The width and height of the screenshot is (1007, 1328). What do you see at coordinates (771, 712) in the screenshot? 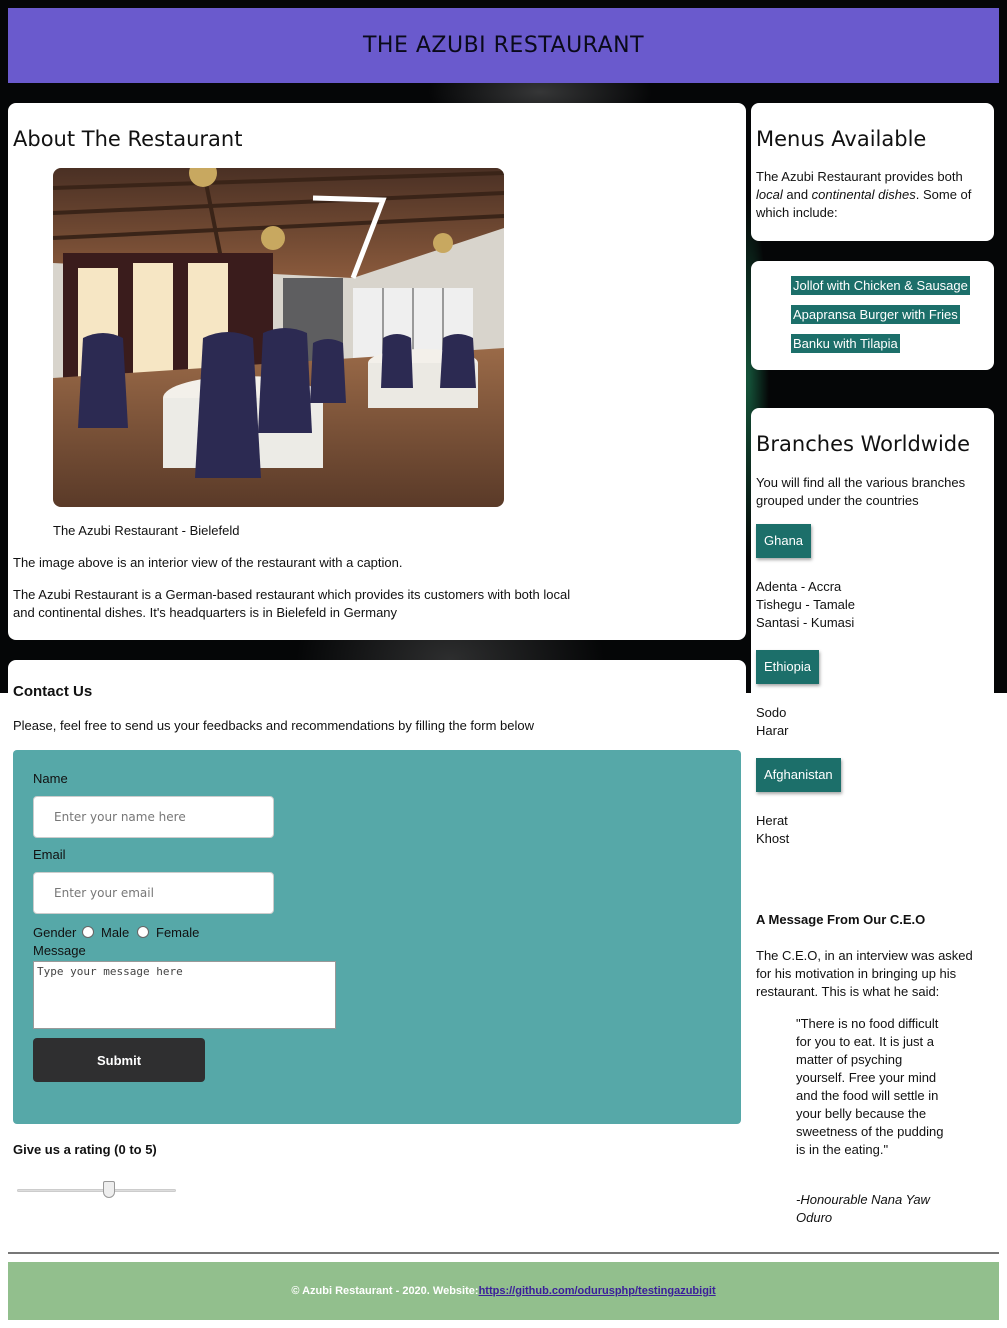
I see `city-item: Sodo` at bounding box center [771, 712].